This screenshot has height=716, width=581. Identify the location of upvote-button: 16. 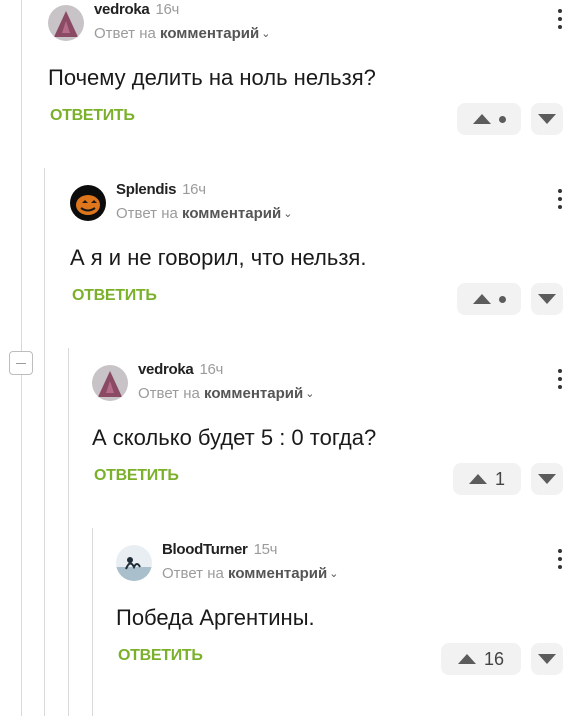
(481, 659).